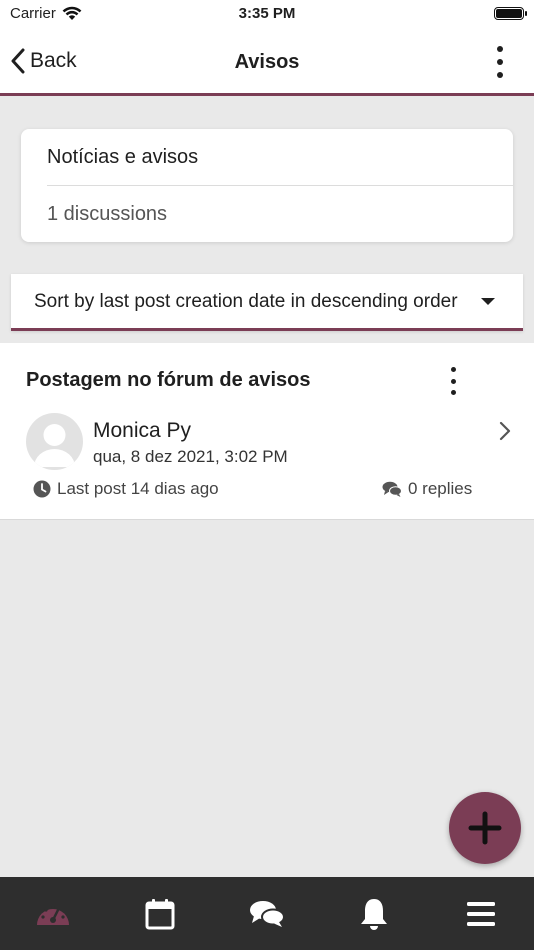 This screenshot has width=534, height=950. Describe the element at coordinates (488, 301) in the screenshot. I see `caret-down-icon` at that location.